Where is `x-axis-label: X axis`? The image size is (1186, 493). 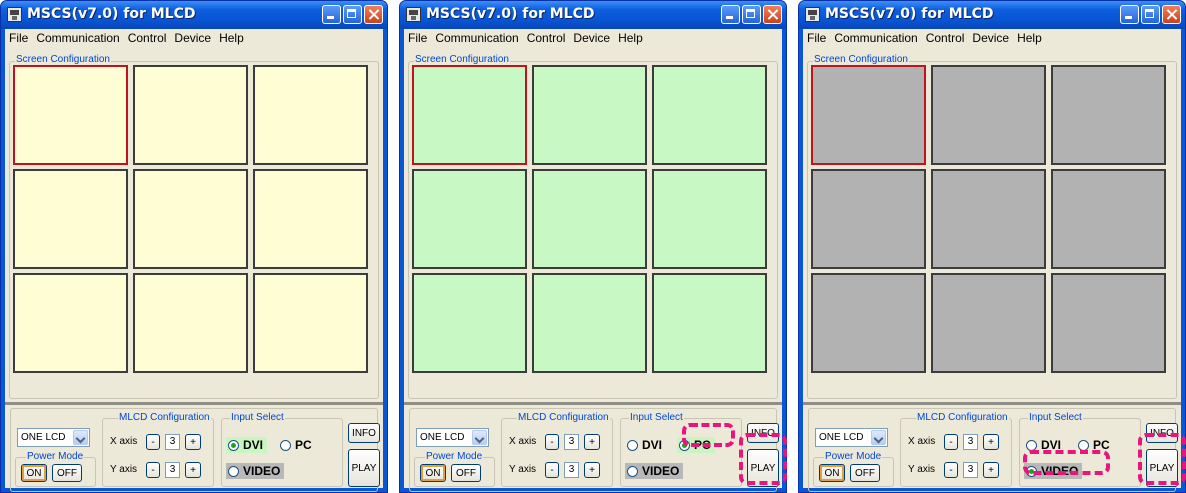
x-axis-label: X axis is located at coordinates (922, 441).